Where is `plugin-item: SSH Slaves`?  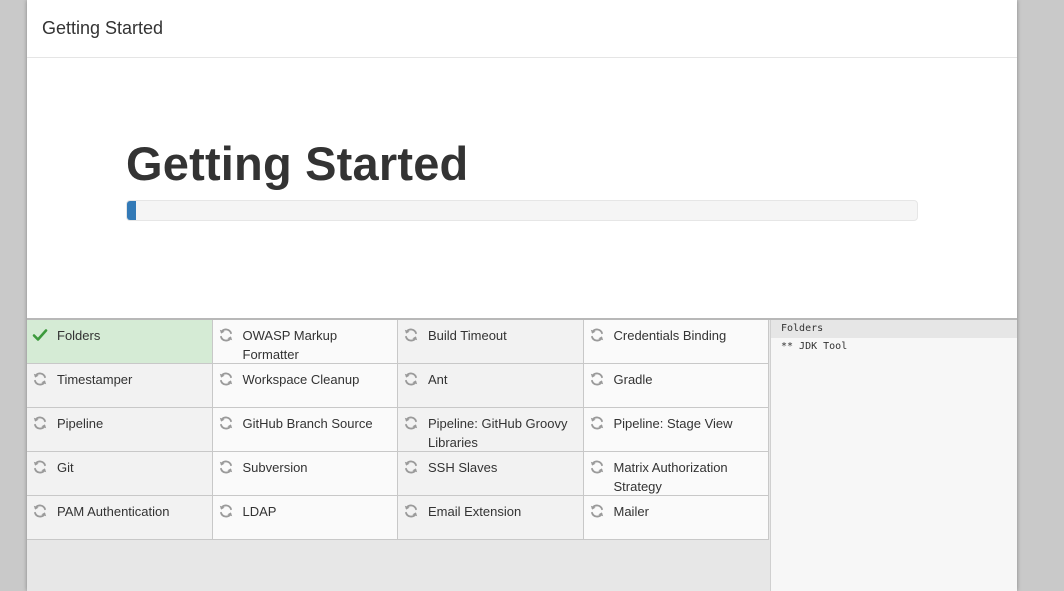 plugin-item: SSH Slaves is located at coordinates (491, 474).